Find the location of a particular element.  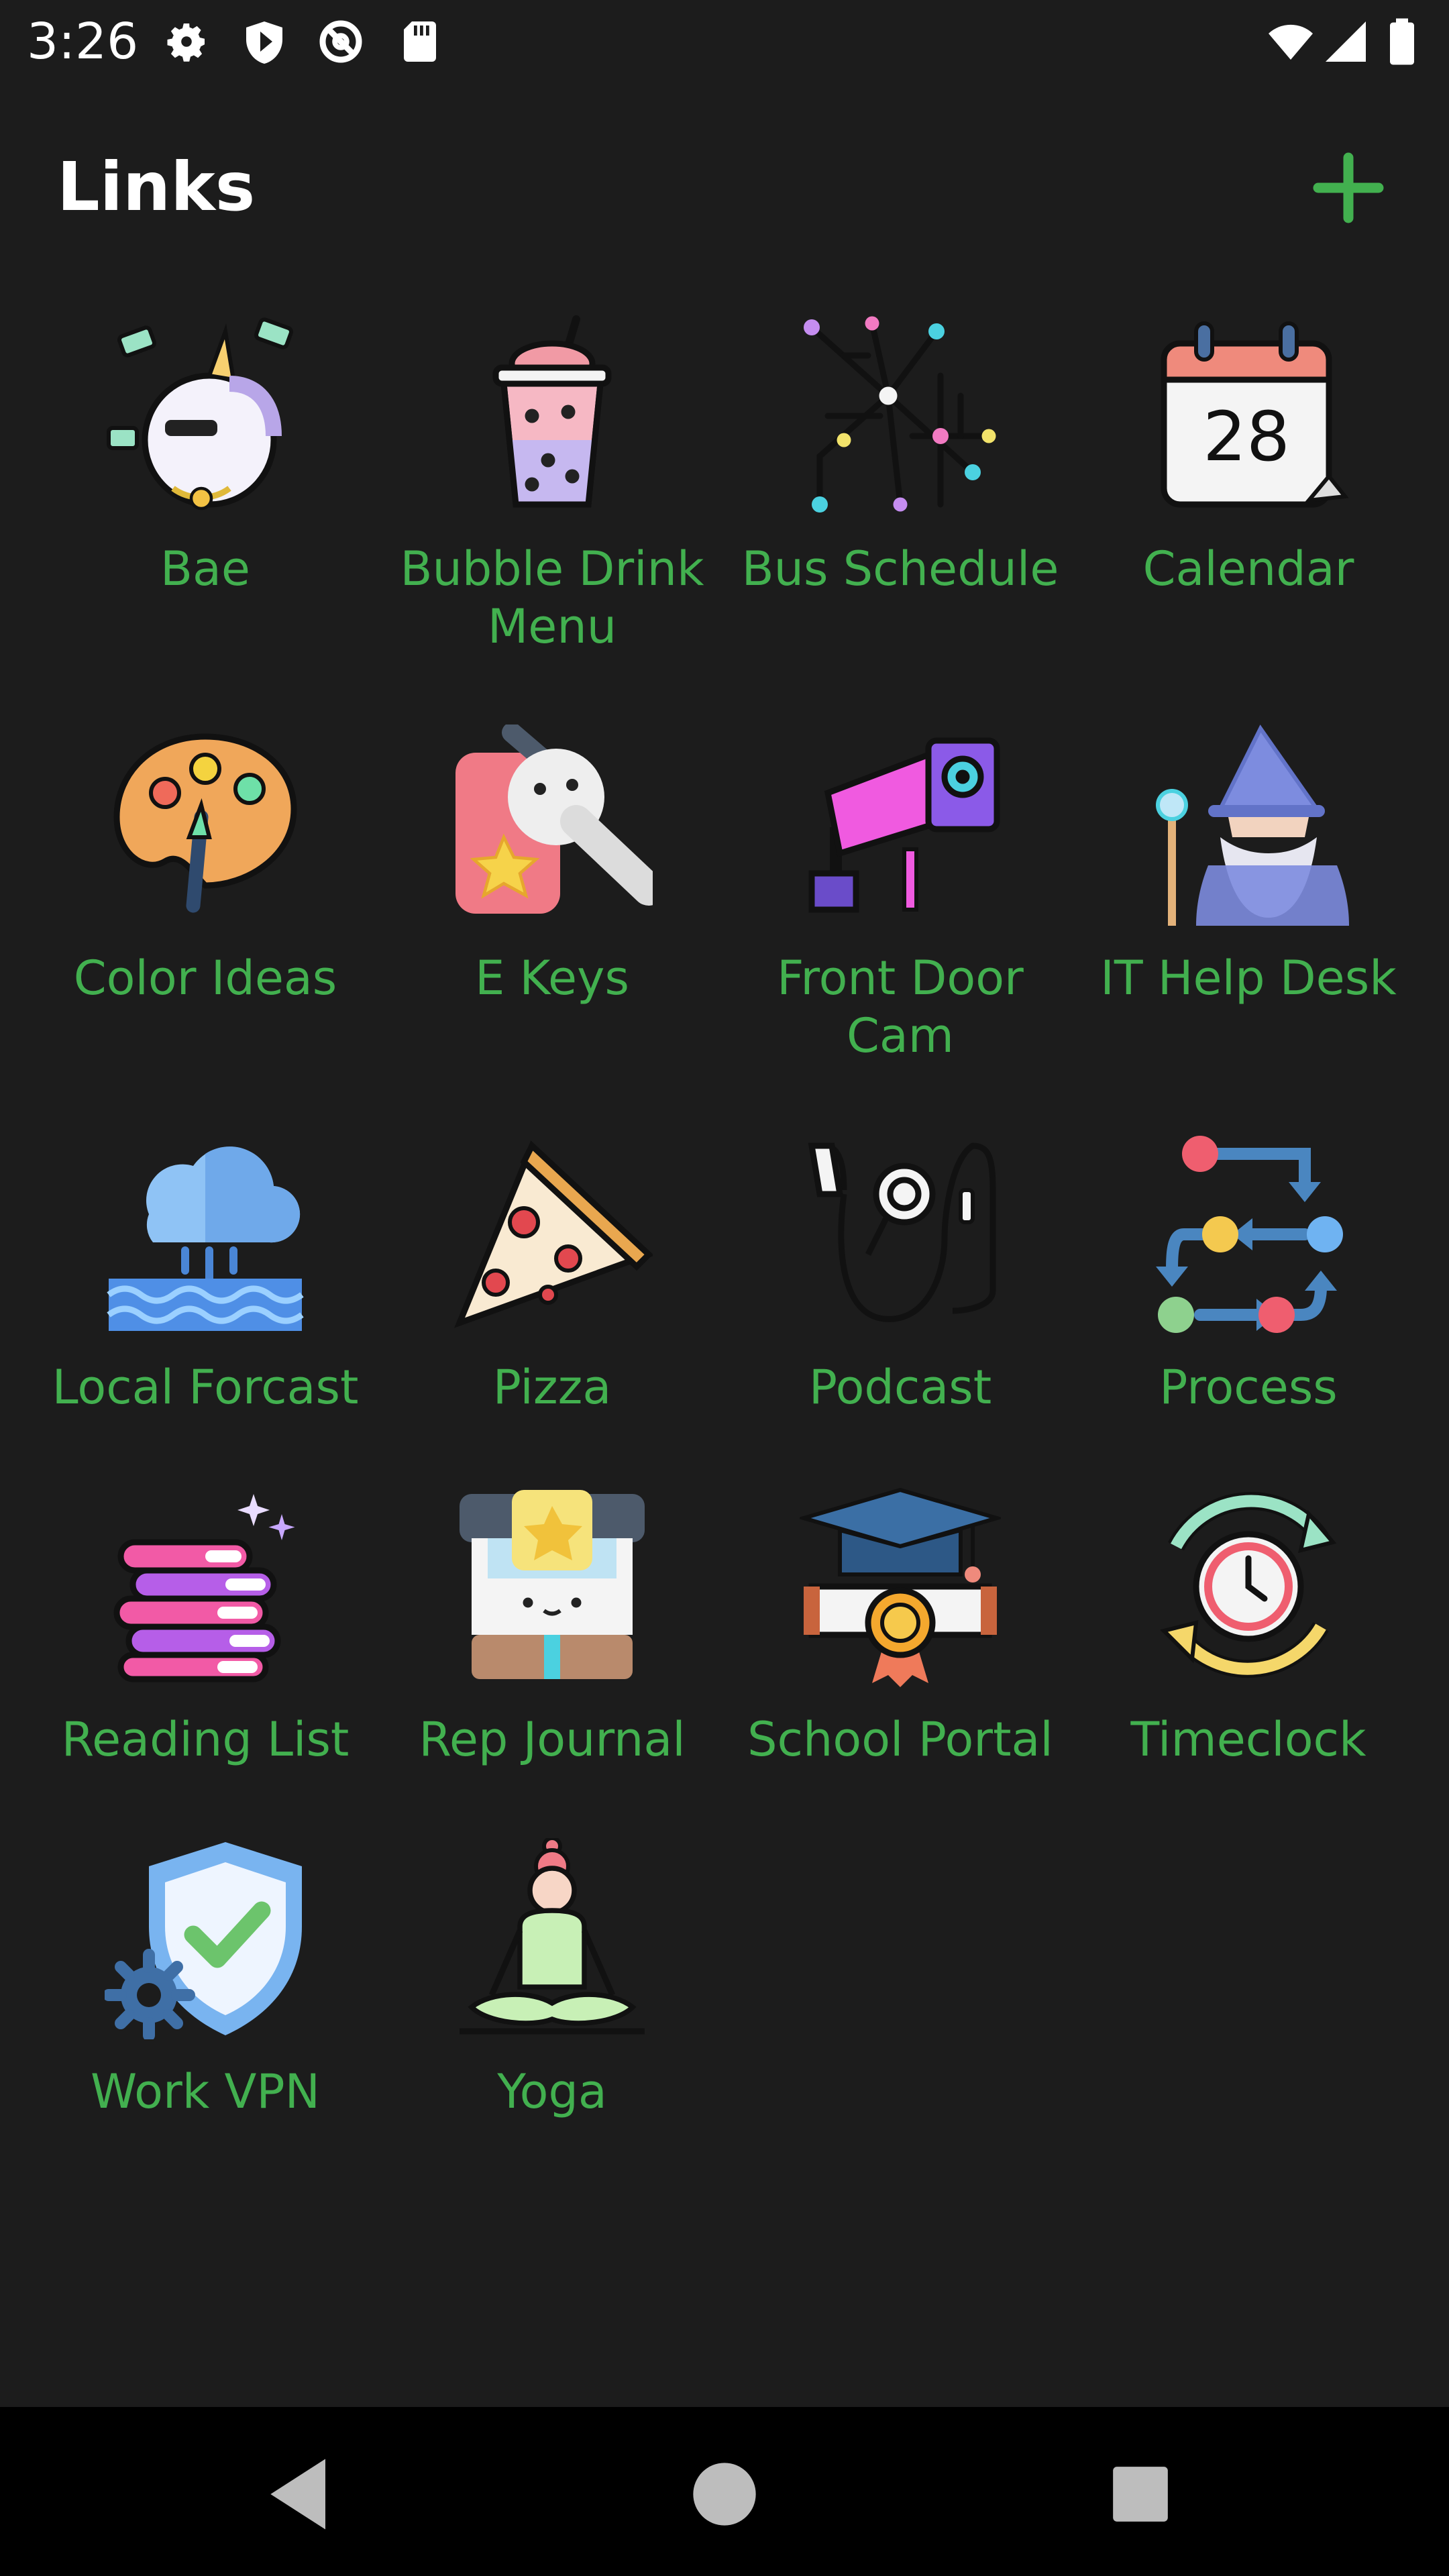

link-tile-pizza: Pizza is located at coordinates (552, 1321).